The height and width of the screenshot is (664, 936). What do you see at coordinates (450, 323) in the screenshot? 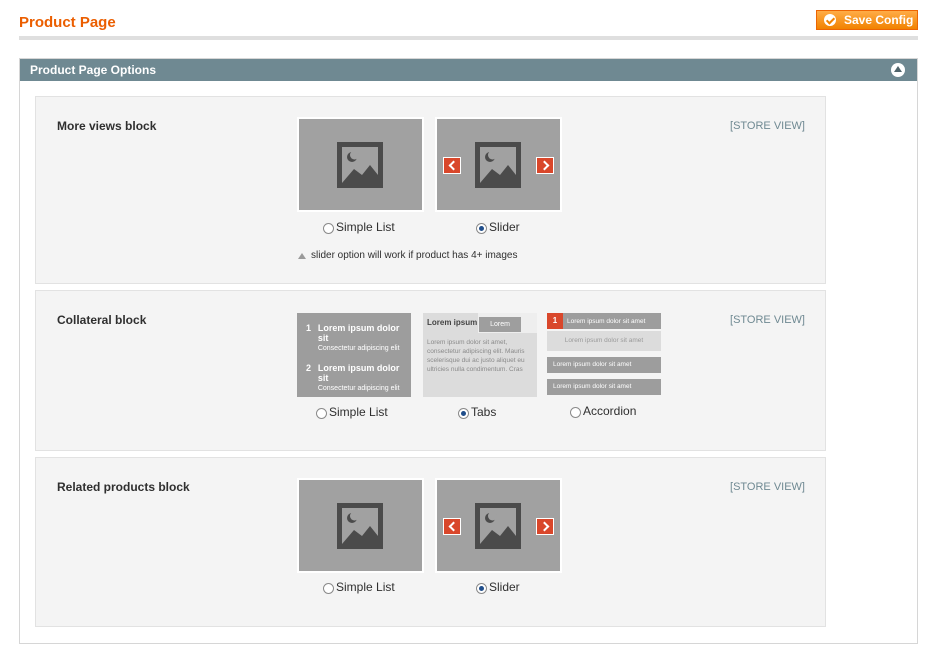
I see `preview-tab-active: Lorem ipsum` at bounding box center [450, 323].